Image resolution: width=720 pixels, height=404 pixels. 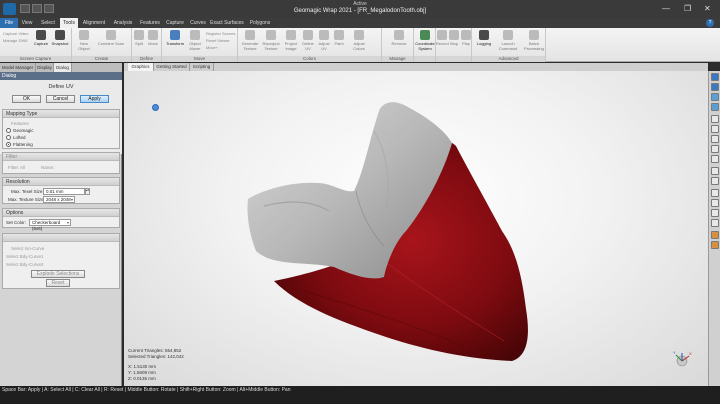 What do you see at coordinates (175, 23) in the screenshot?
I see `tab-capture: Capture` at bounding box center [175, 23].